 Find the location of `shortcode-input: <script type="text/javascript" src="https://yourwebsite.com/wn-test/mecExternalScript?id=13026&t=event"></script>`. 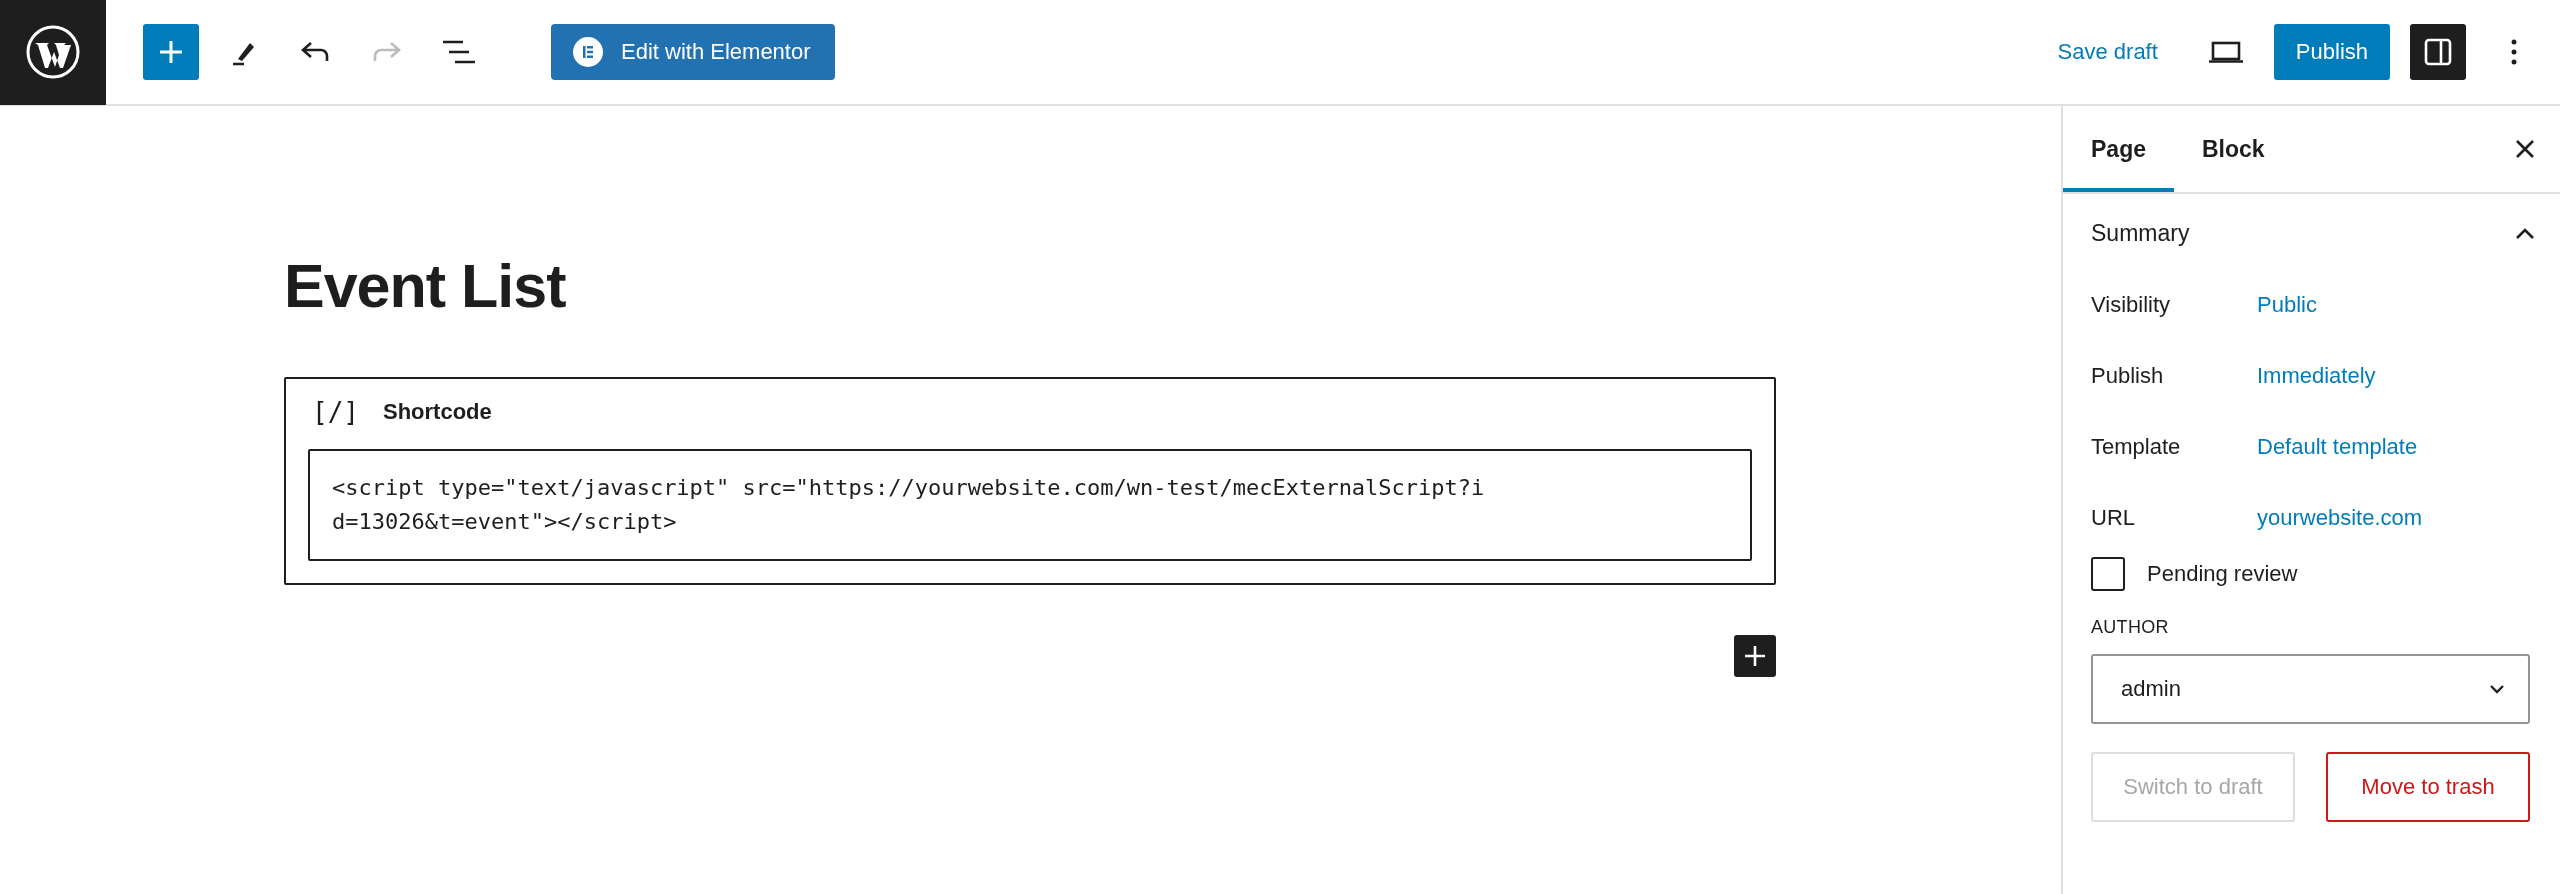

shortcode-input: <script type="text/javascript" src="https://yourwebsite.com/wn-test/mecExternalScript?id=13026&t=event"></script> is located at coordinates (1030, 505).